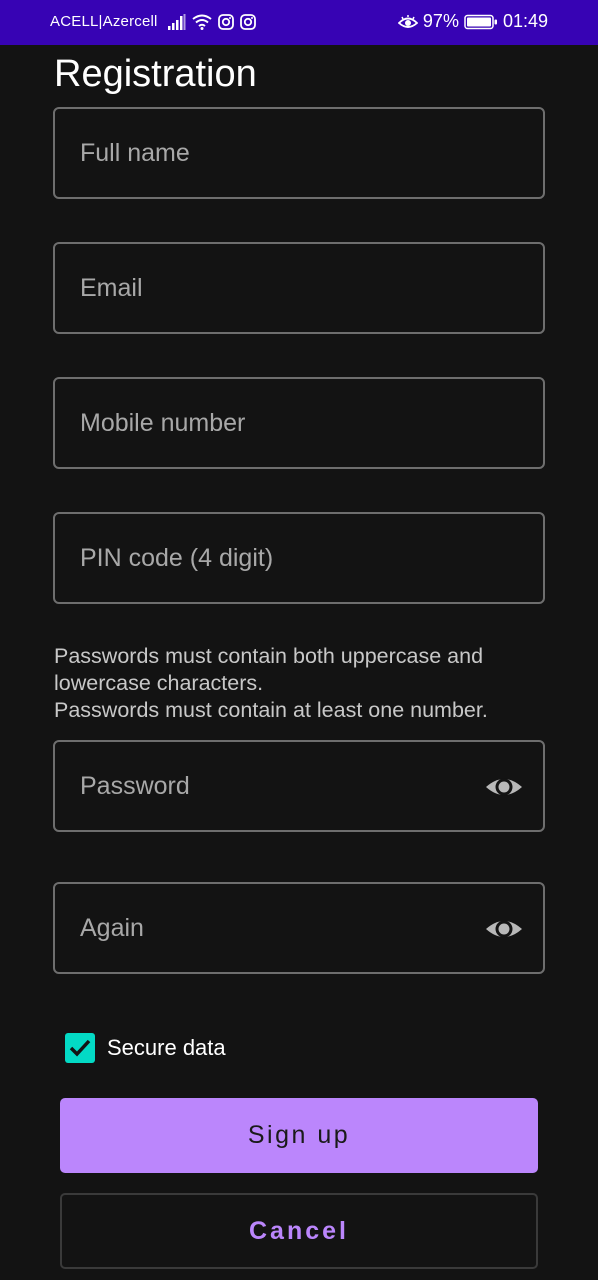 This screenshot has height=1280, width=598. Describe the element at coordinates (480, 21) in the screenshot. I see `battery-icon` at that location.